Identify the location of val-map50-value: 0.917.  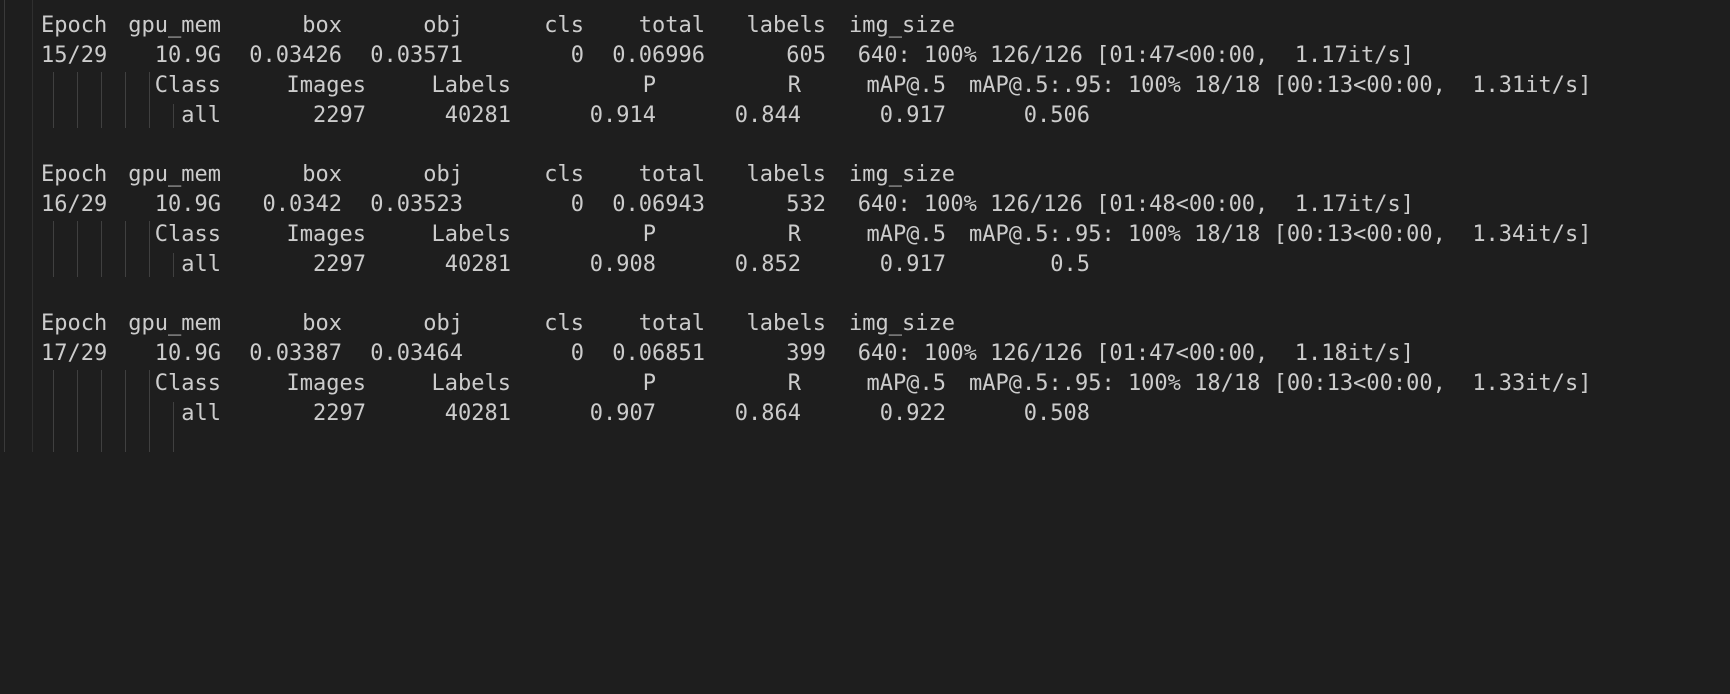
(912, 264).